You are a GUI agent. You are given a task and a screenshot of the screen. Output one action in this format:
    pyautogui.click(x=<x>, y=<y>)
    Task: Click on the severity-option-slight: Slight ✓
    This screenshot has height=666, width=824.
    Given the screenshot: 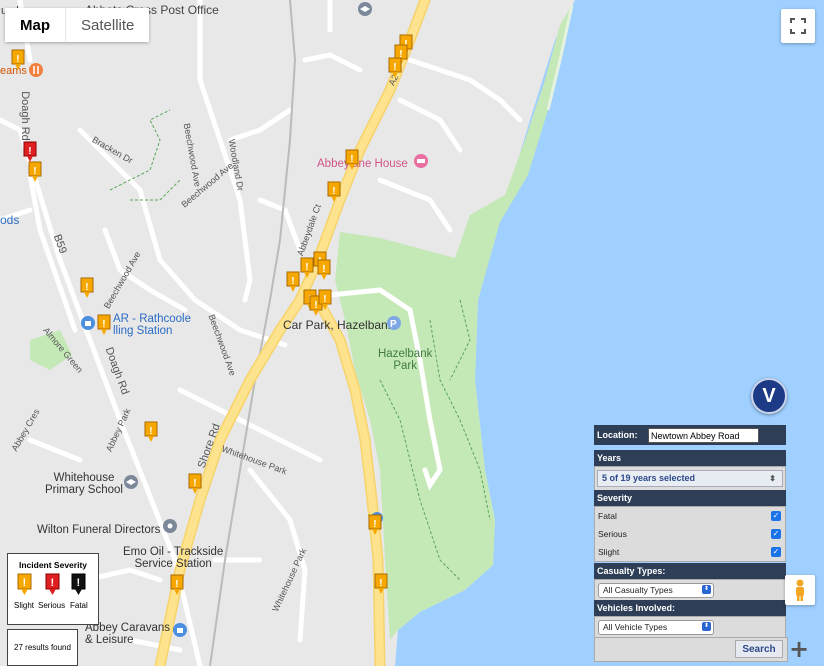 What is the action you would take?
    pyautogui.click(x=690, y=552)
    